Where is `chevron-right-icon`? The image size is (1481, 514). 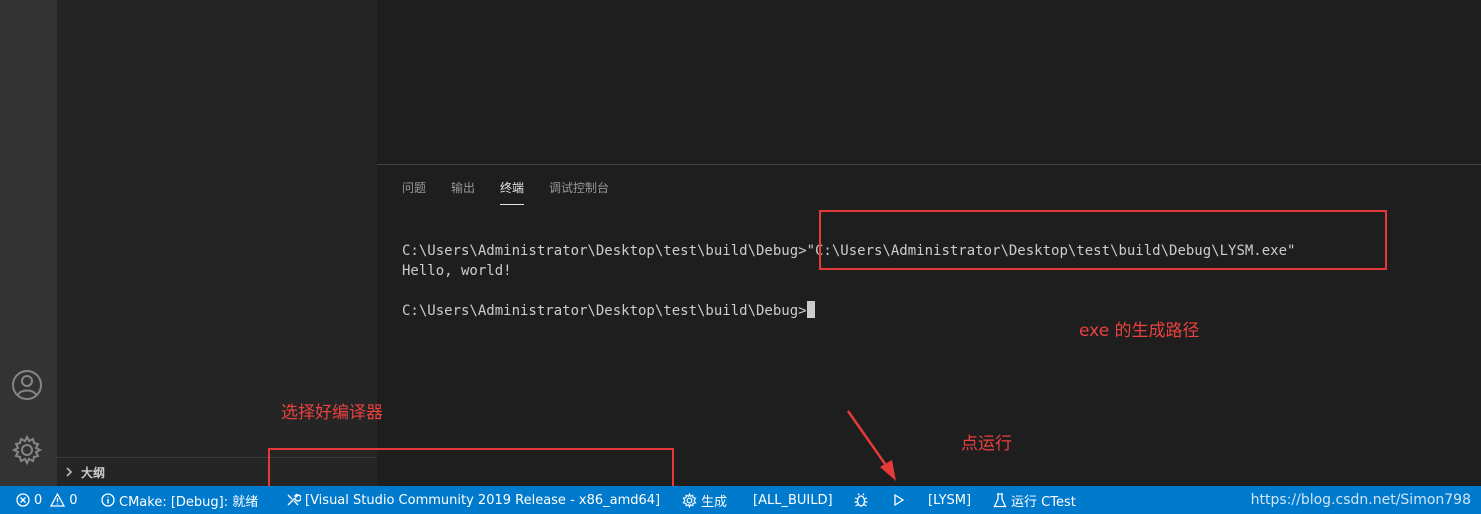 chevron-right-icon is located at coordinates (69, 472).